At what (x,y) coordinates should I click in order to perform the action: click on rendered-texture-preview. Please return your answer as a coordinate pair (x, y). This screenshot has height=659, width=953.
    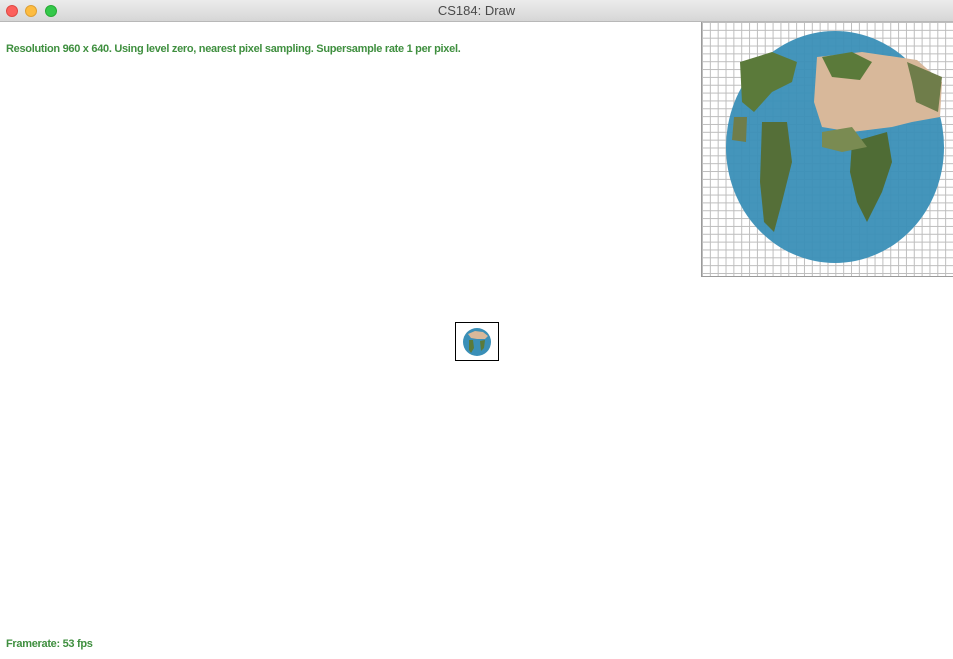
    Looking at the image, I should click on (477, 341).